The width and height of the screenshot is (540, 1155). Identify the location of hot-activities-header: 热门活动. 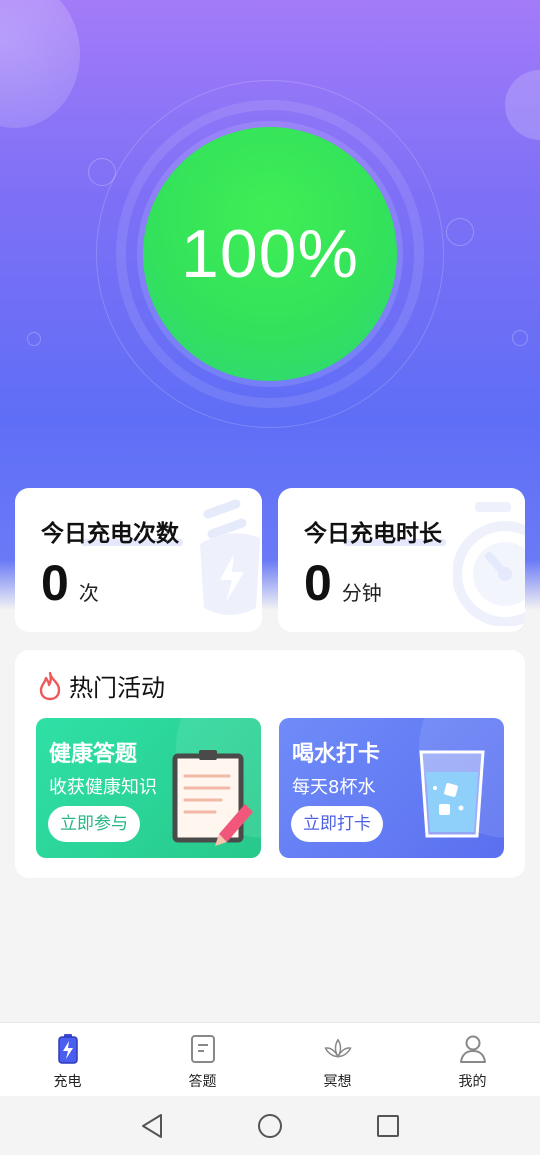
(101, 685).